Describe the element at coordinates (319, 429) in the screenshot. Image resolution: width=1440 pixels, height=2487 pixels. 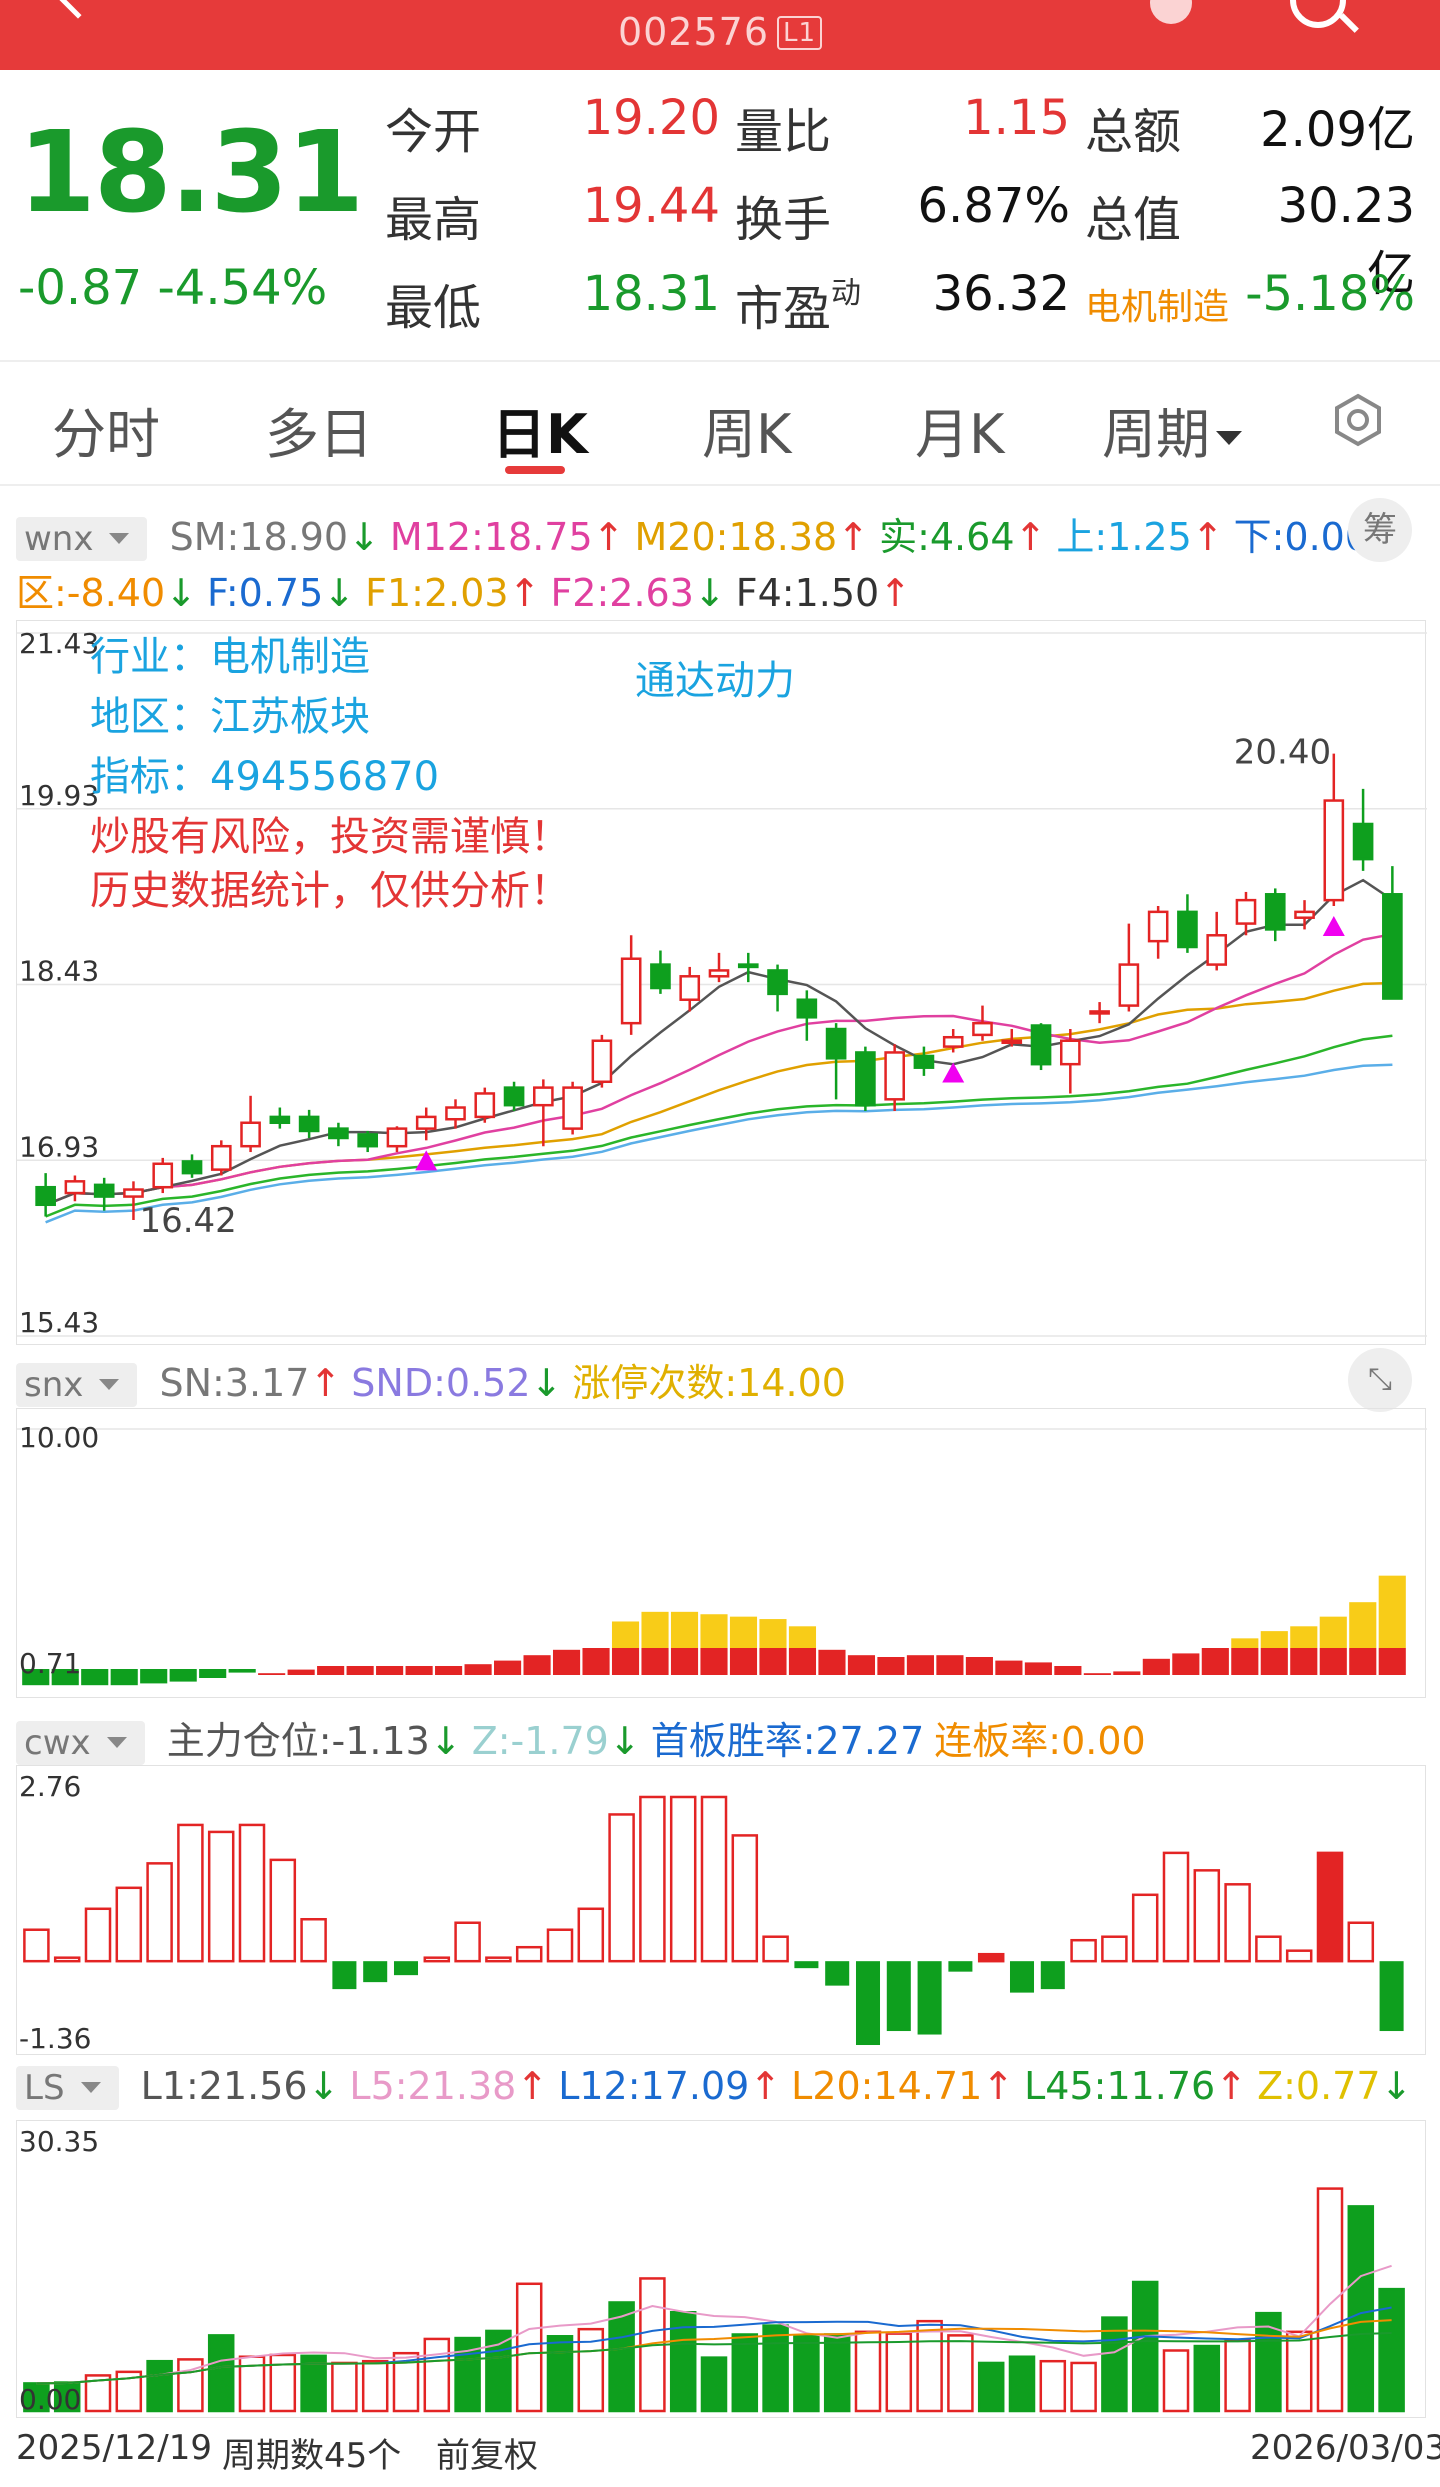
I see `tab-multiday: 多日` at that location.